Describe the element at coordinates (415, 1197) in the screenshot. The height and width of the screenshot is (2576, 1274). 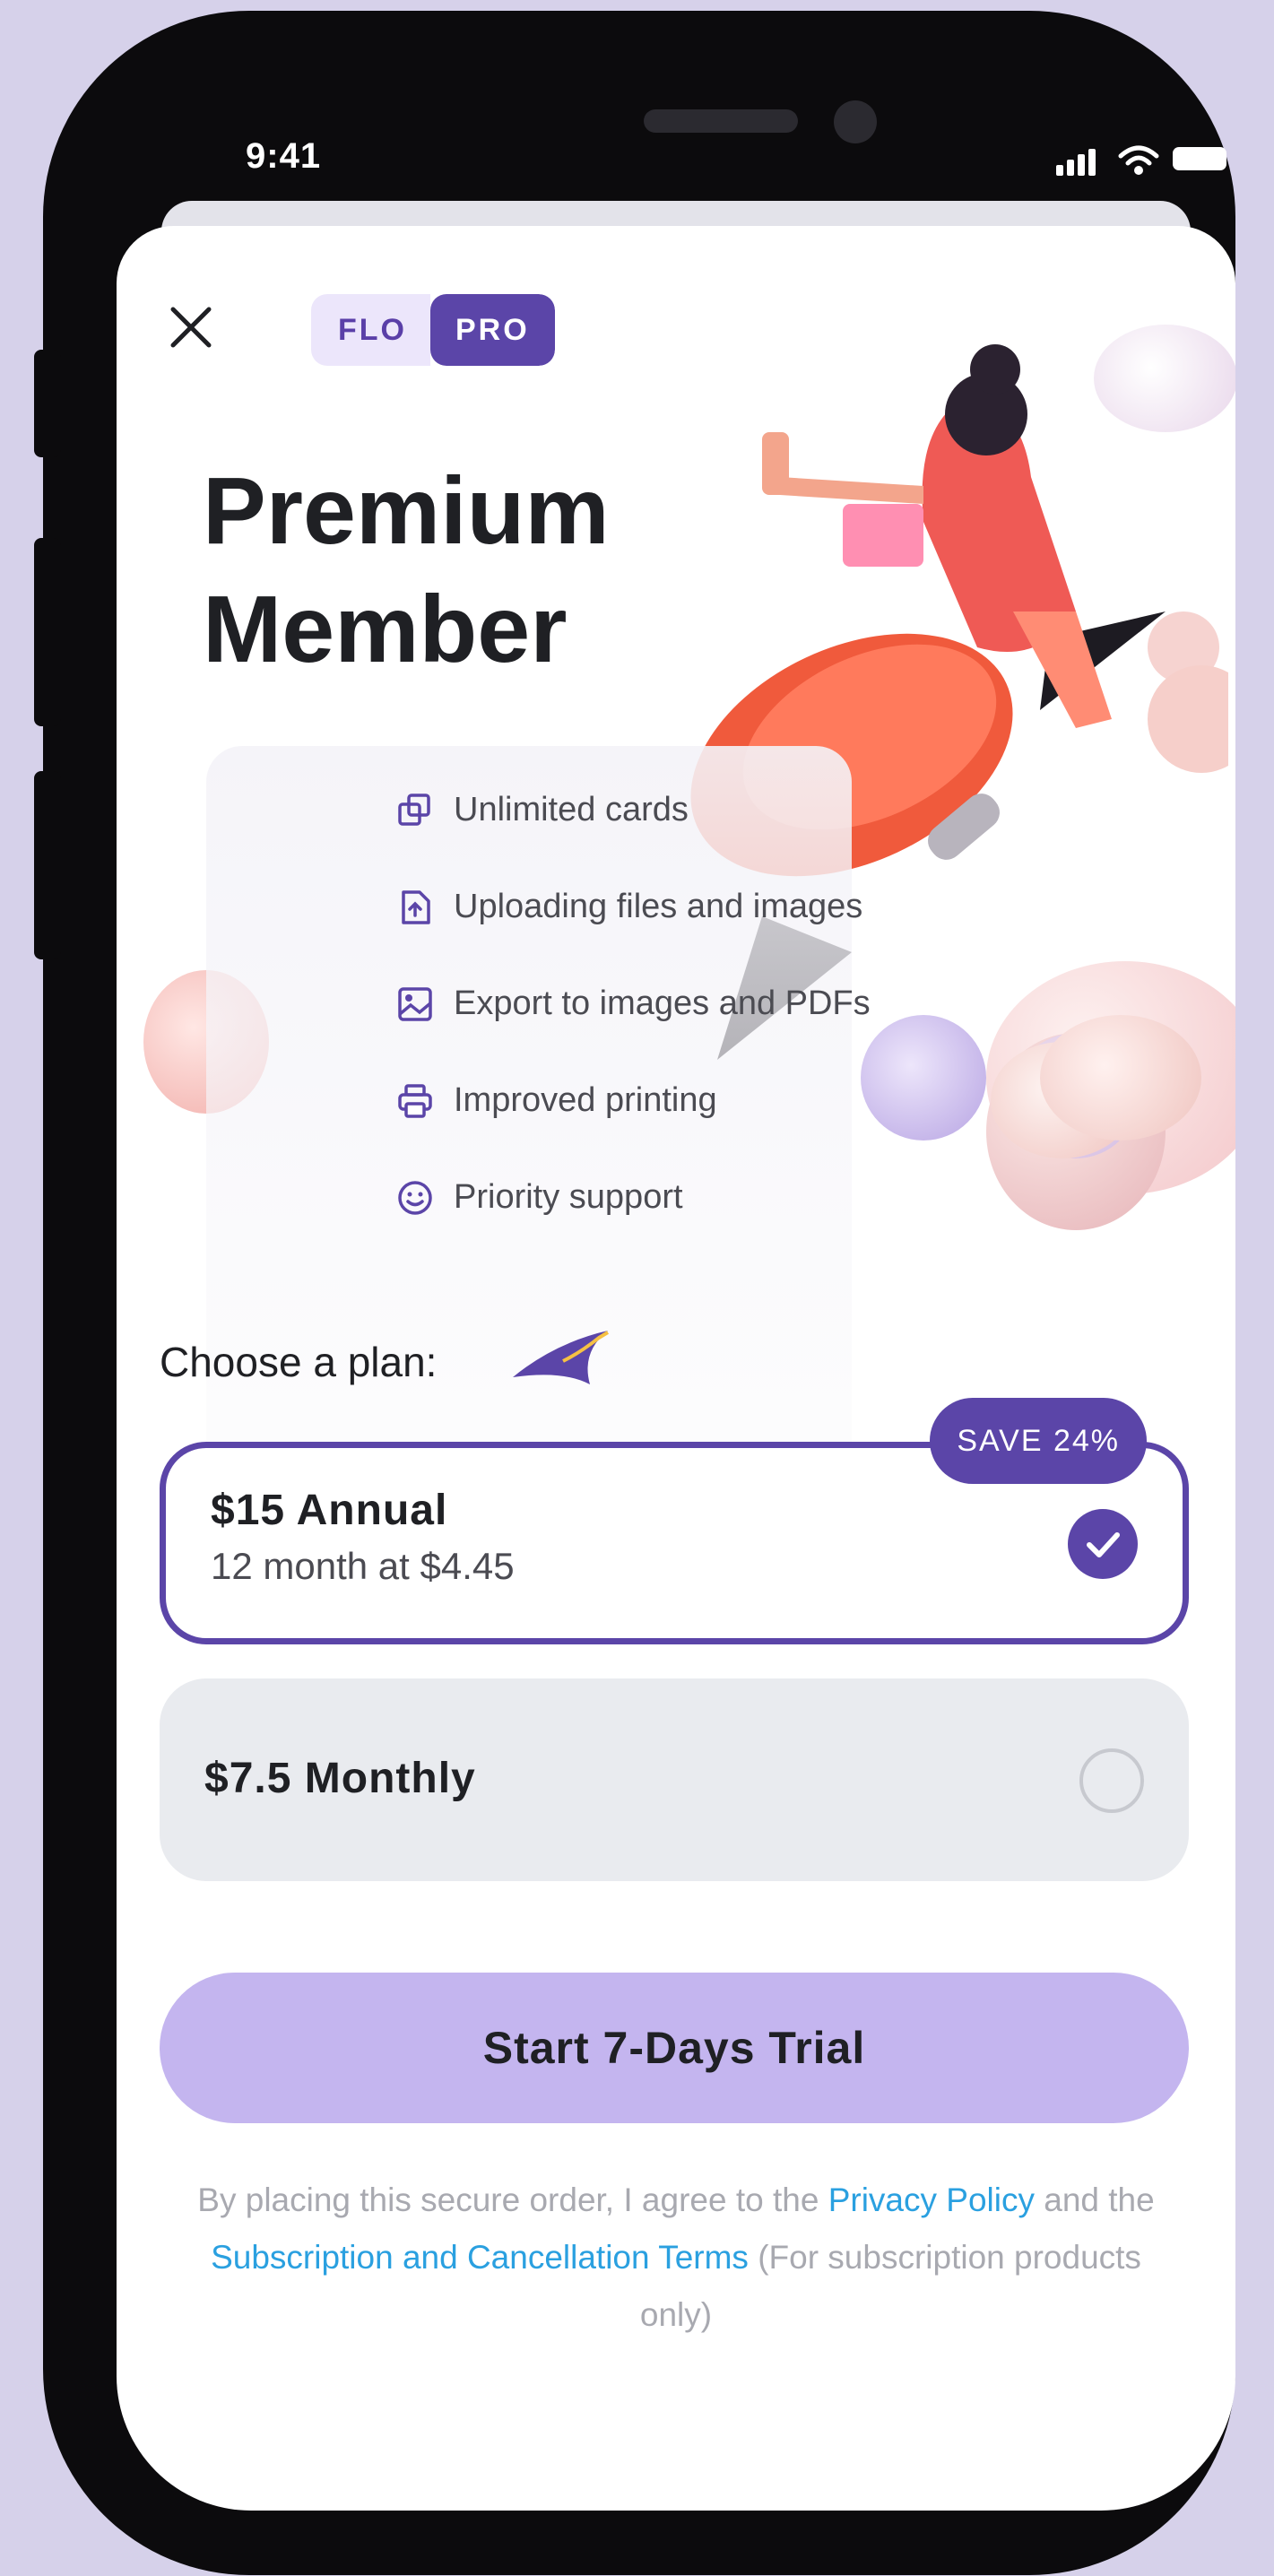
I see `smile-icon` at that location.